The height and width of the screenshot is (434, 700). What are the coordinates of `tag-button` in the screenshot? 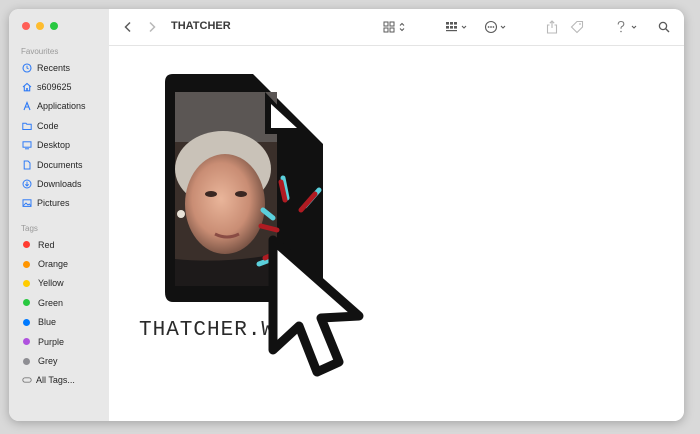 It's located at (577, 27).